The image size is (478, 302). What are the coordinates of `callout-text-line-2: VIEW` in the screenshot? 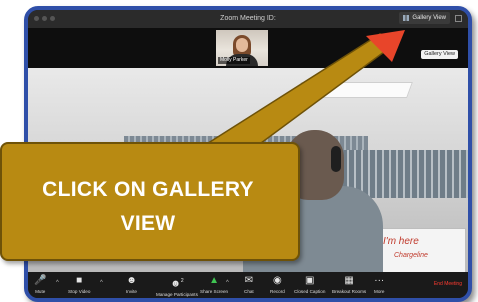 It's located at (148, 223).